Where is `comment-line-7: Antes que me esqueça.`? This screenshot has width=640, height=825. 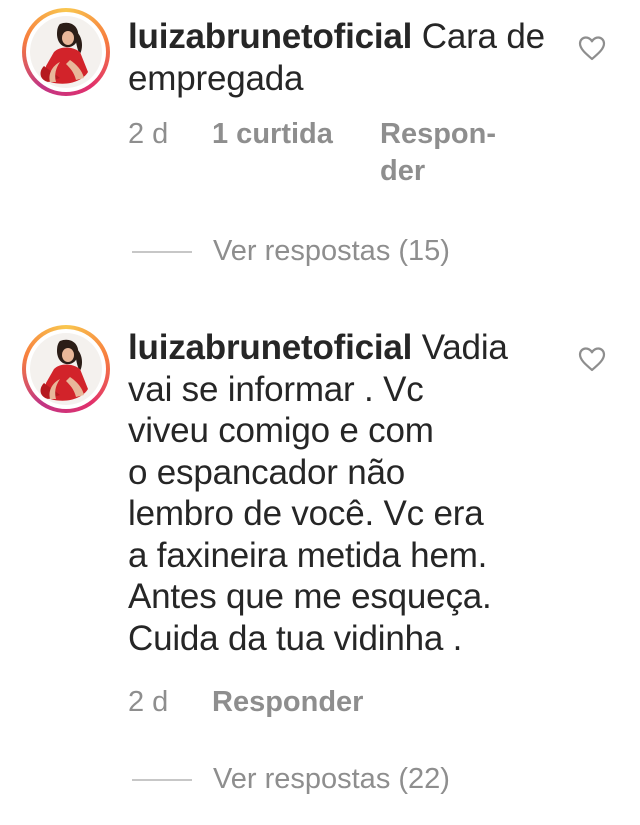
comment-line-7: Antes que me esqueça. is located at coordinates (310, 596).